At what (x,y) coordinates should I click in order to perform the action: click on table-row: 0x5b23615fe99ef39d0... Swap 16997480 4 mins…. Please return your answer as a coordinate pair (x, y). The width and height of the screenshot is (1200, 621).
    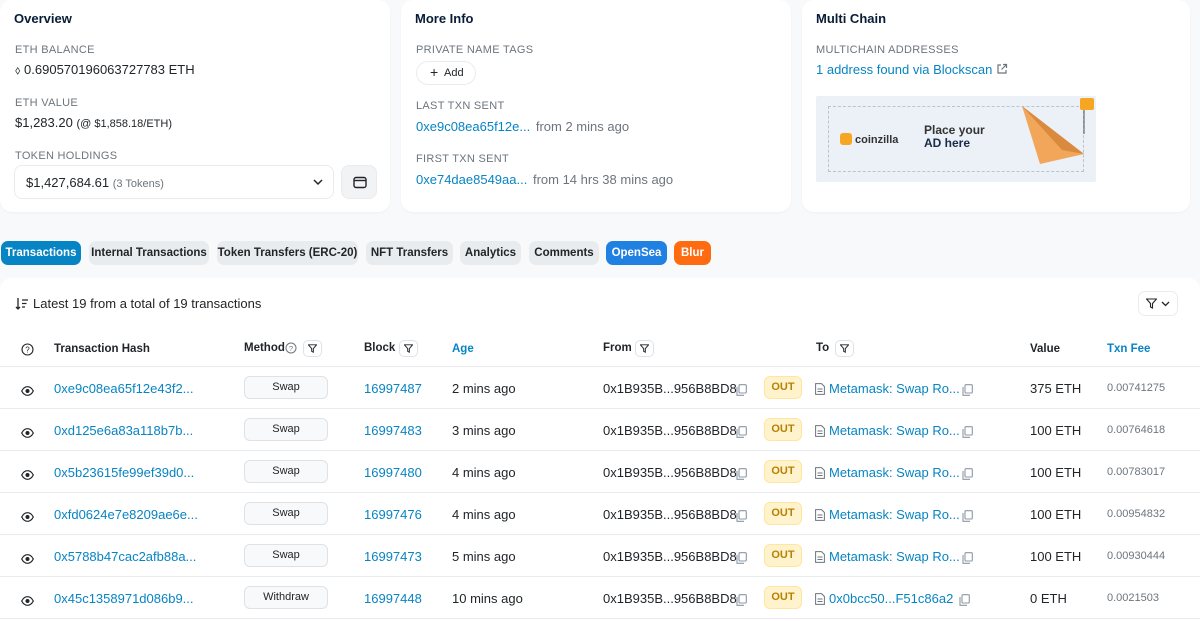
    Looking at the image, I should click on (600, 472).